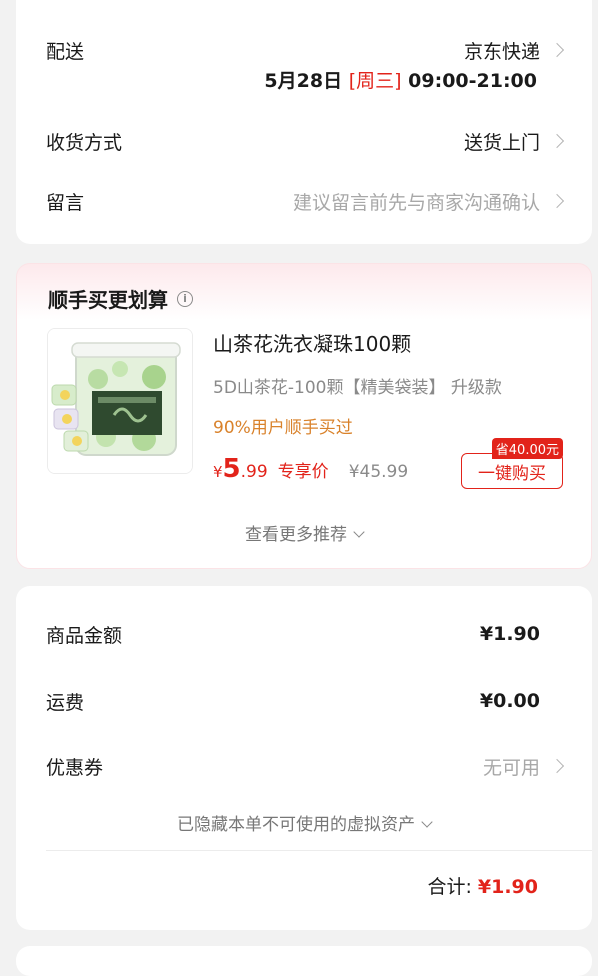  I want to click on total-value: ¥1.90, so click(507, 887).